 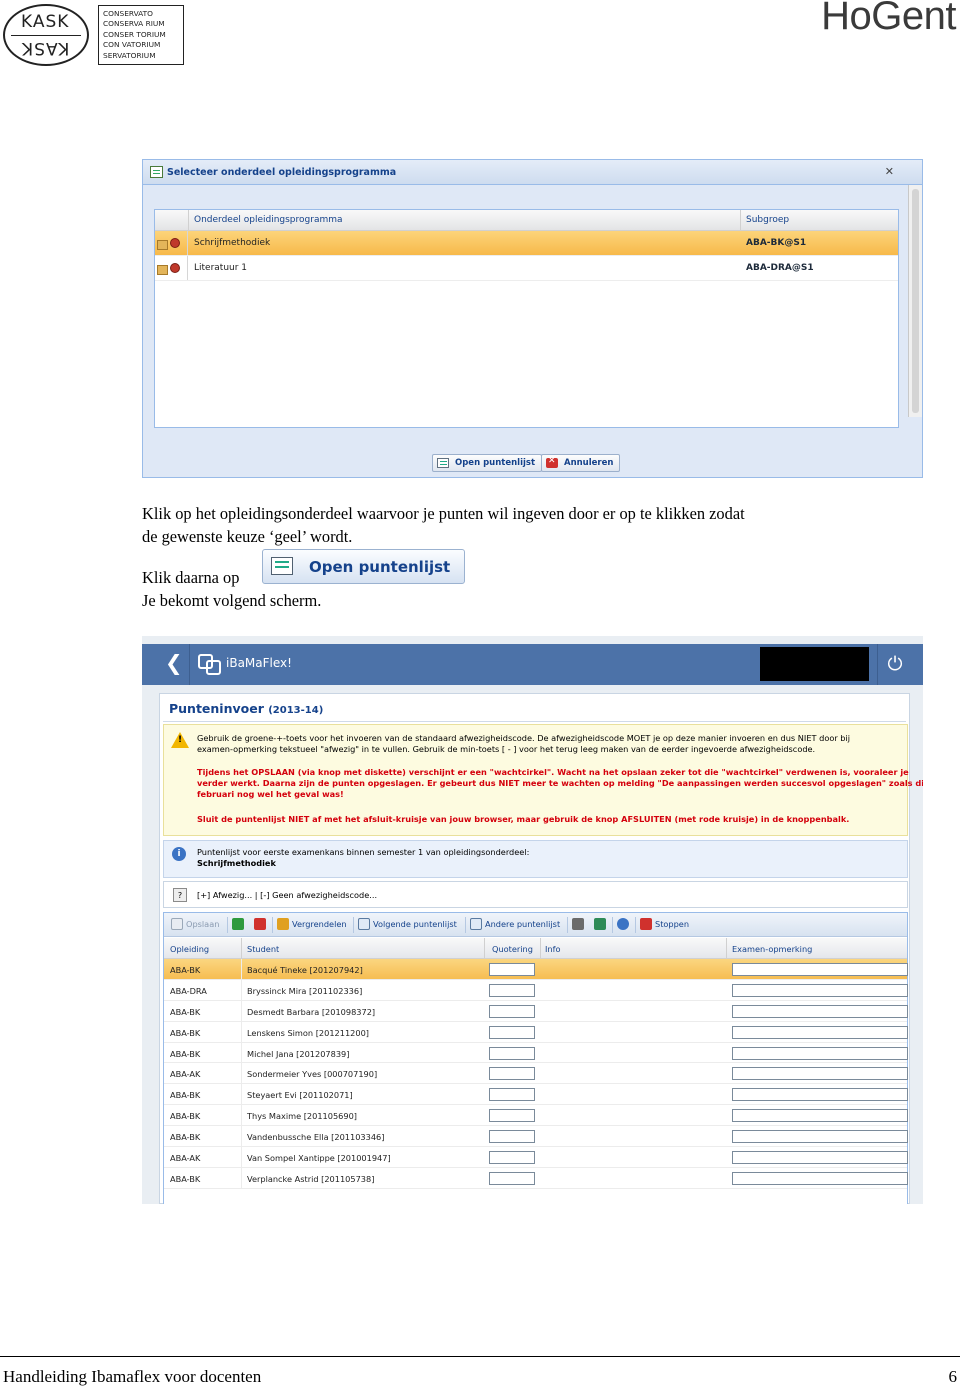 What do you see at coordinates (185, 1158) in the screenshot?
I see `opleiding-cell: ABA-AK` at bounding box center [185, 1158].